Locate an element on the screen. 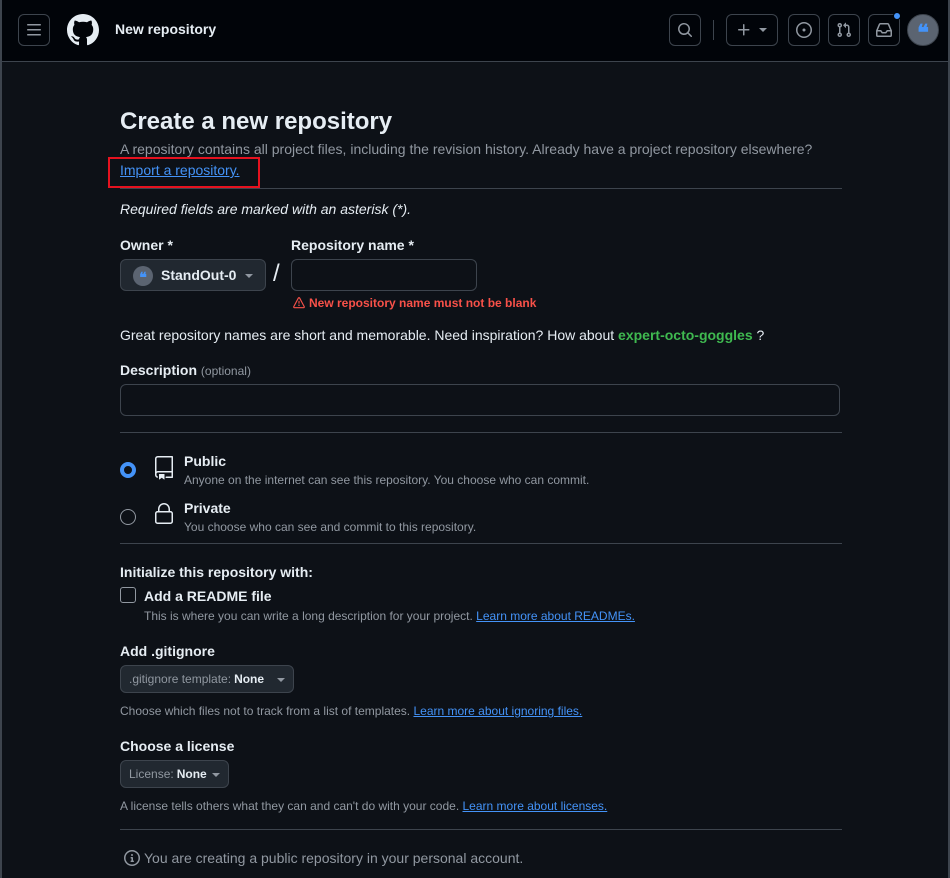  create-new-button is located at coordinates (752, 30).